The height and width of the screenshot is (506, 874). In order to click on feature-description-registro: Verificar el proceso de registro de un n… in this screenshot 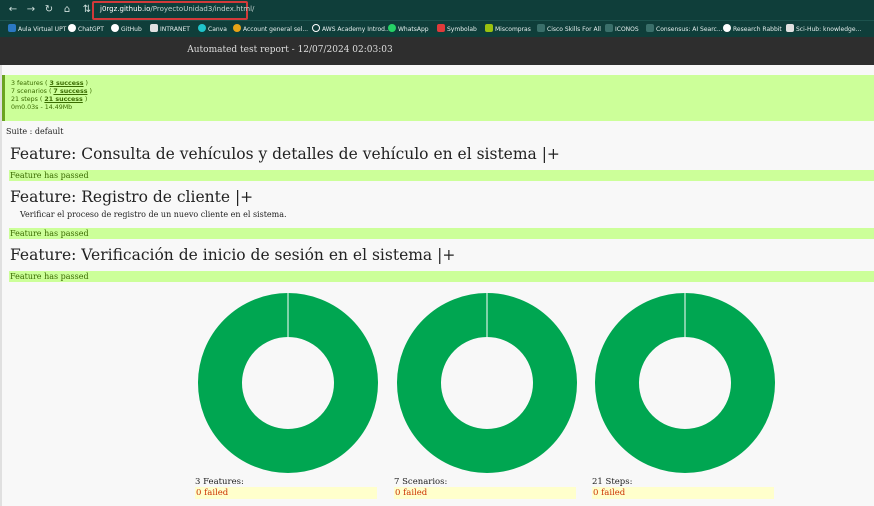, I will do `click(153, 214)`.